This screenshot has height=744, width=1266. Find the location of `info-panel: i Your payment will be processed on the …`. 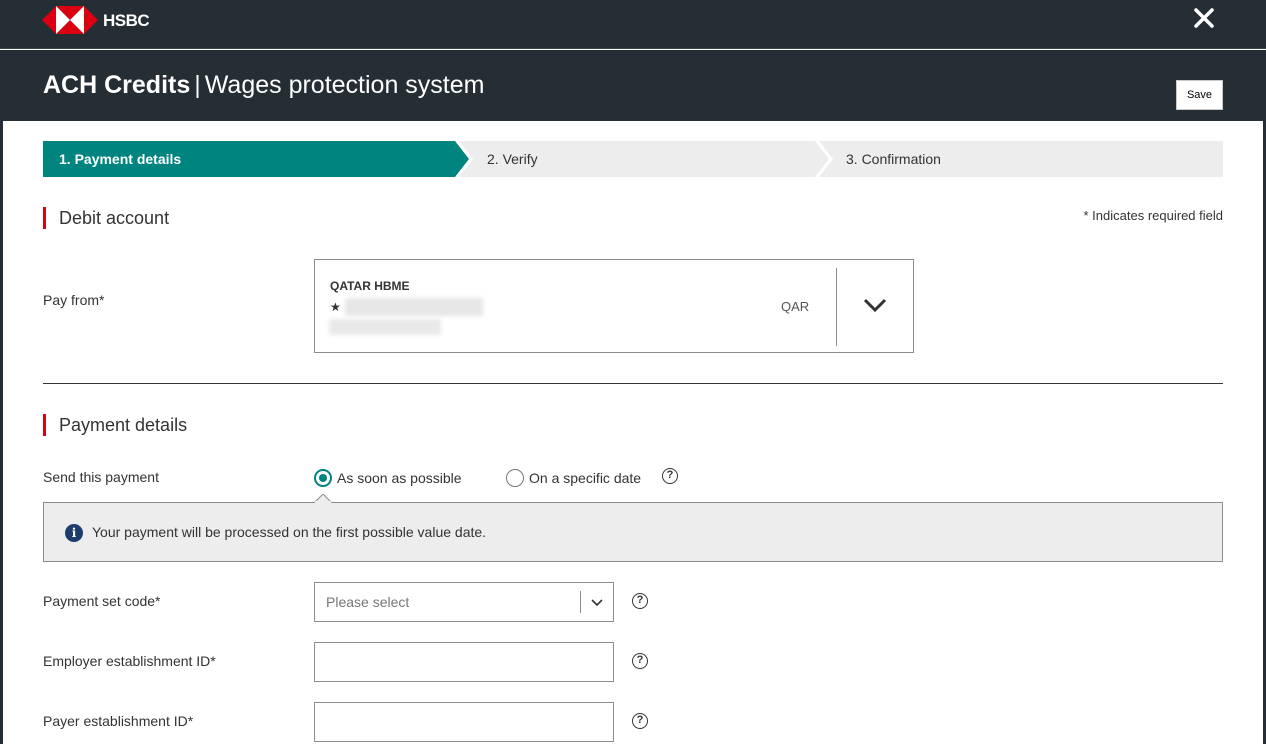

info-panel: i Your payment will be processed on the … is located at coordinates (633, 532).